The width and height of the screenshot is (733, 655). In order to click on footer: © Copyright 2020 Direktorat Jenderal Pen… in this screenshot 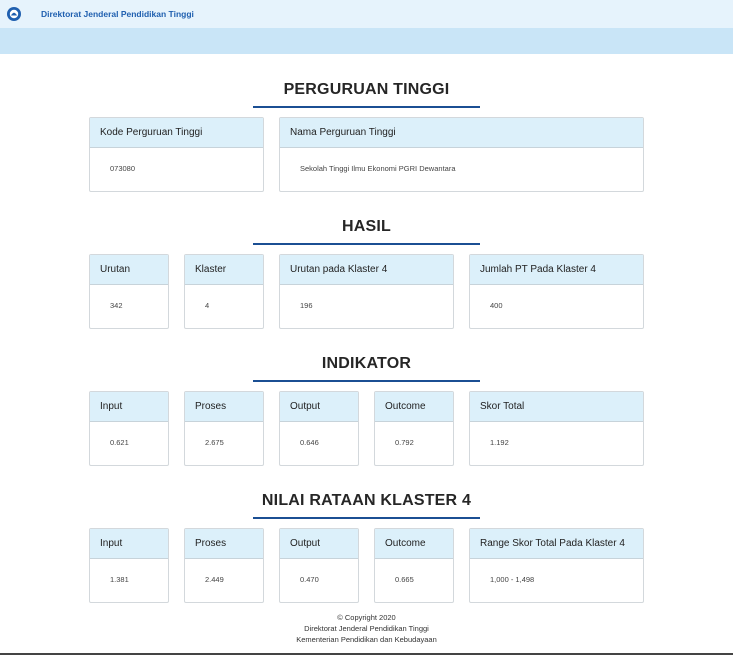, I will do `click(366, 628)`.